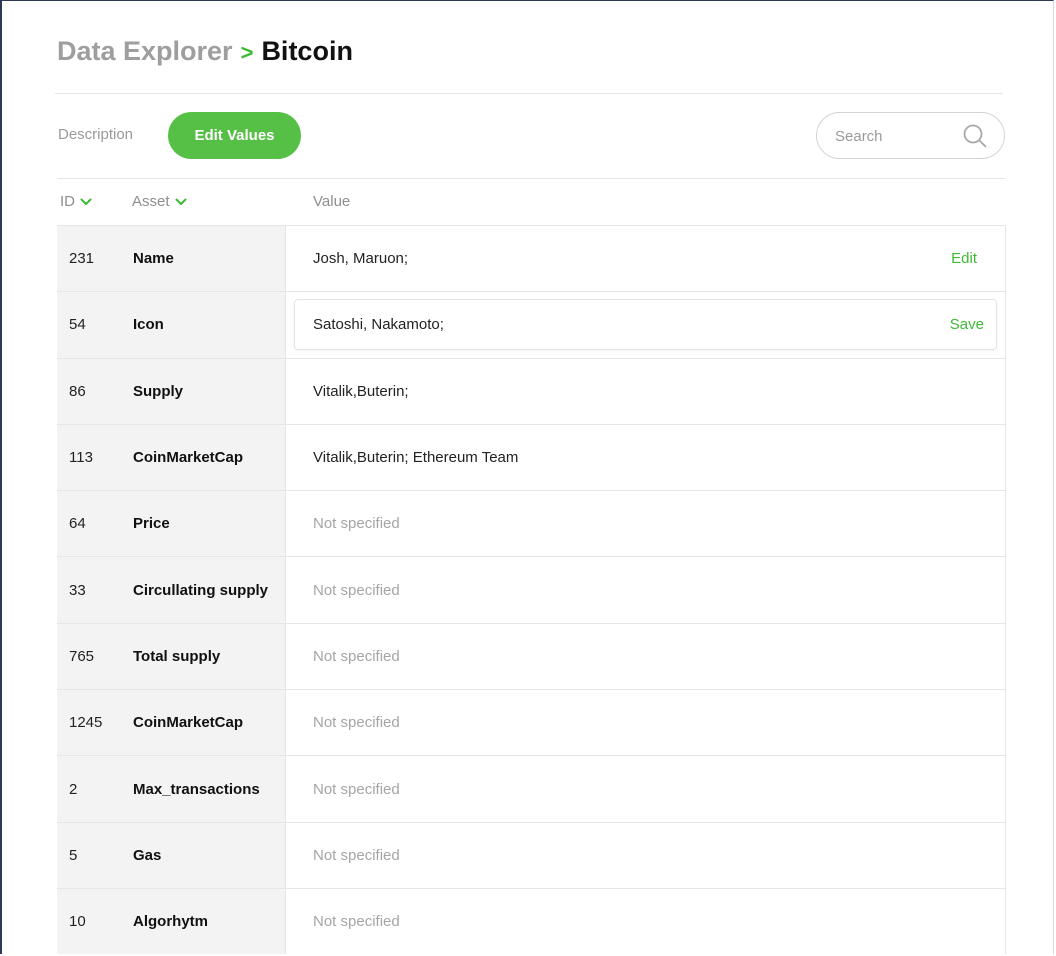 This screenshot has height=956, width=1056. What do you see at coordinates (531, 657) in the screenshot?
I see `table-row: 765 Total supply Not specified` at bounding box center [531, 657].